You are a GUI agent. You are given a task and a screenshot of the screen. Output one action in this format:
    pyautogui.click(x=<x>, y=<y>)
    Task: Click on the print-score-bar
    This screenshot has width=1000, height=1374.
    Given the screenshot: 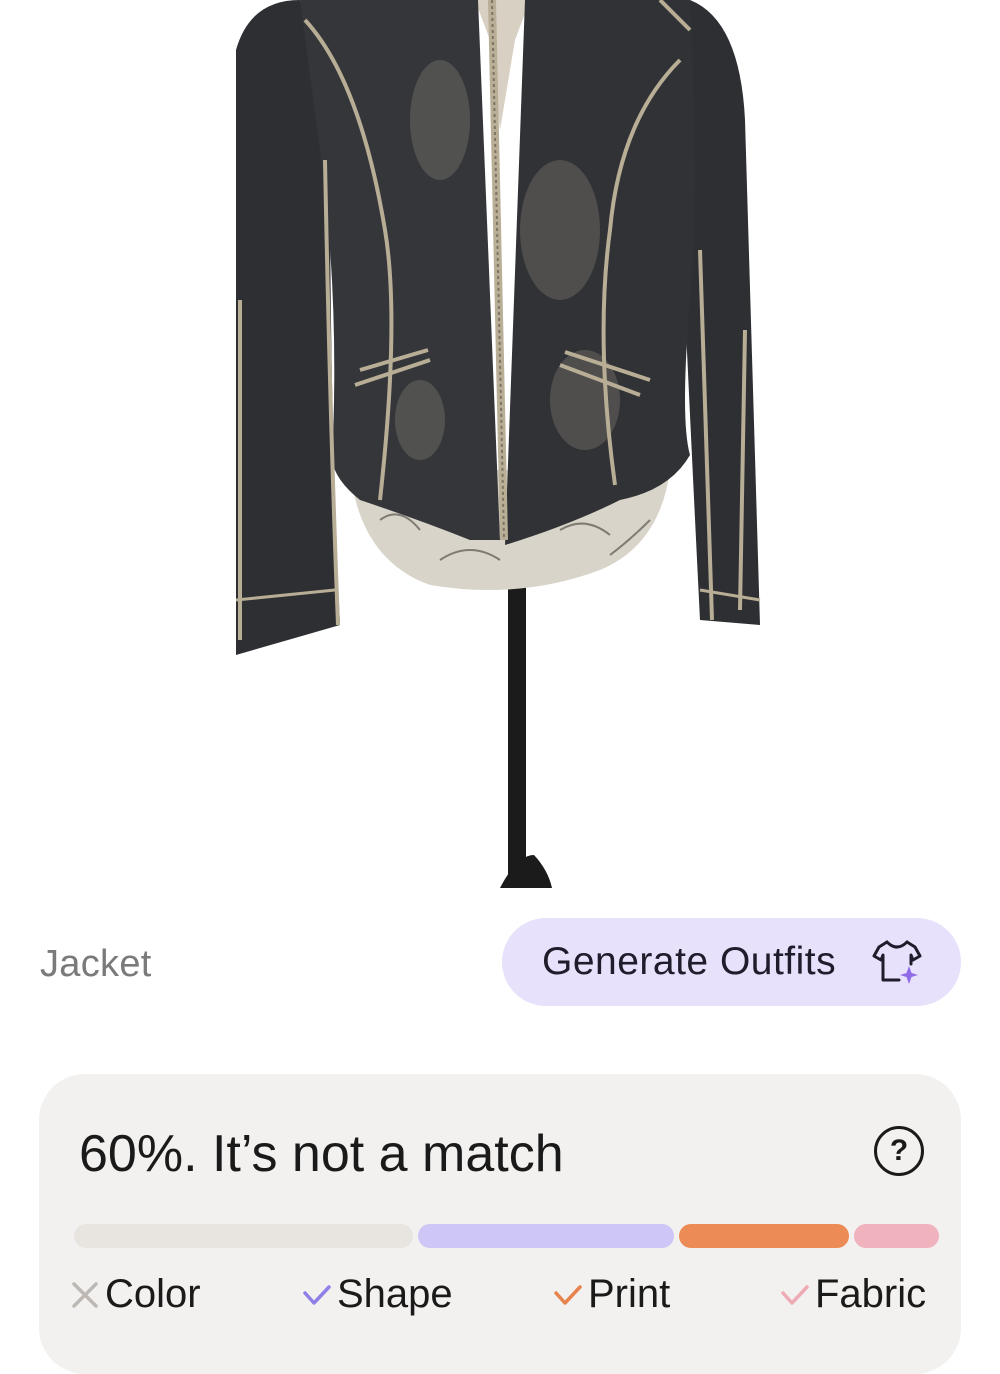 What is the action you would take?
    pyautogui.click(x=764, y=1236)
    